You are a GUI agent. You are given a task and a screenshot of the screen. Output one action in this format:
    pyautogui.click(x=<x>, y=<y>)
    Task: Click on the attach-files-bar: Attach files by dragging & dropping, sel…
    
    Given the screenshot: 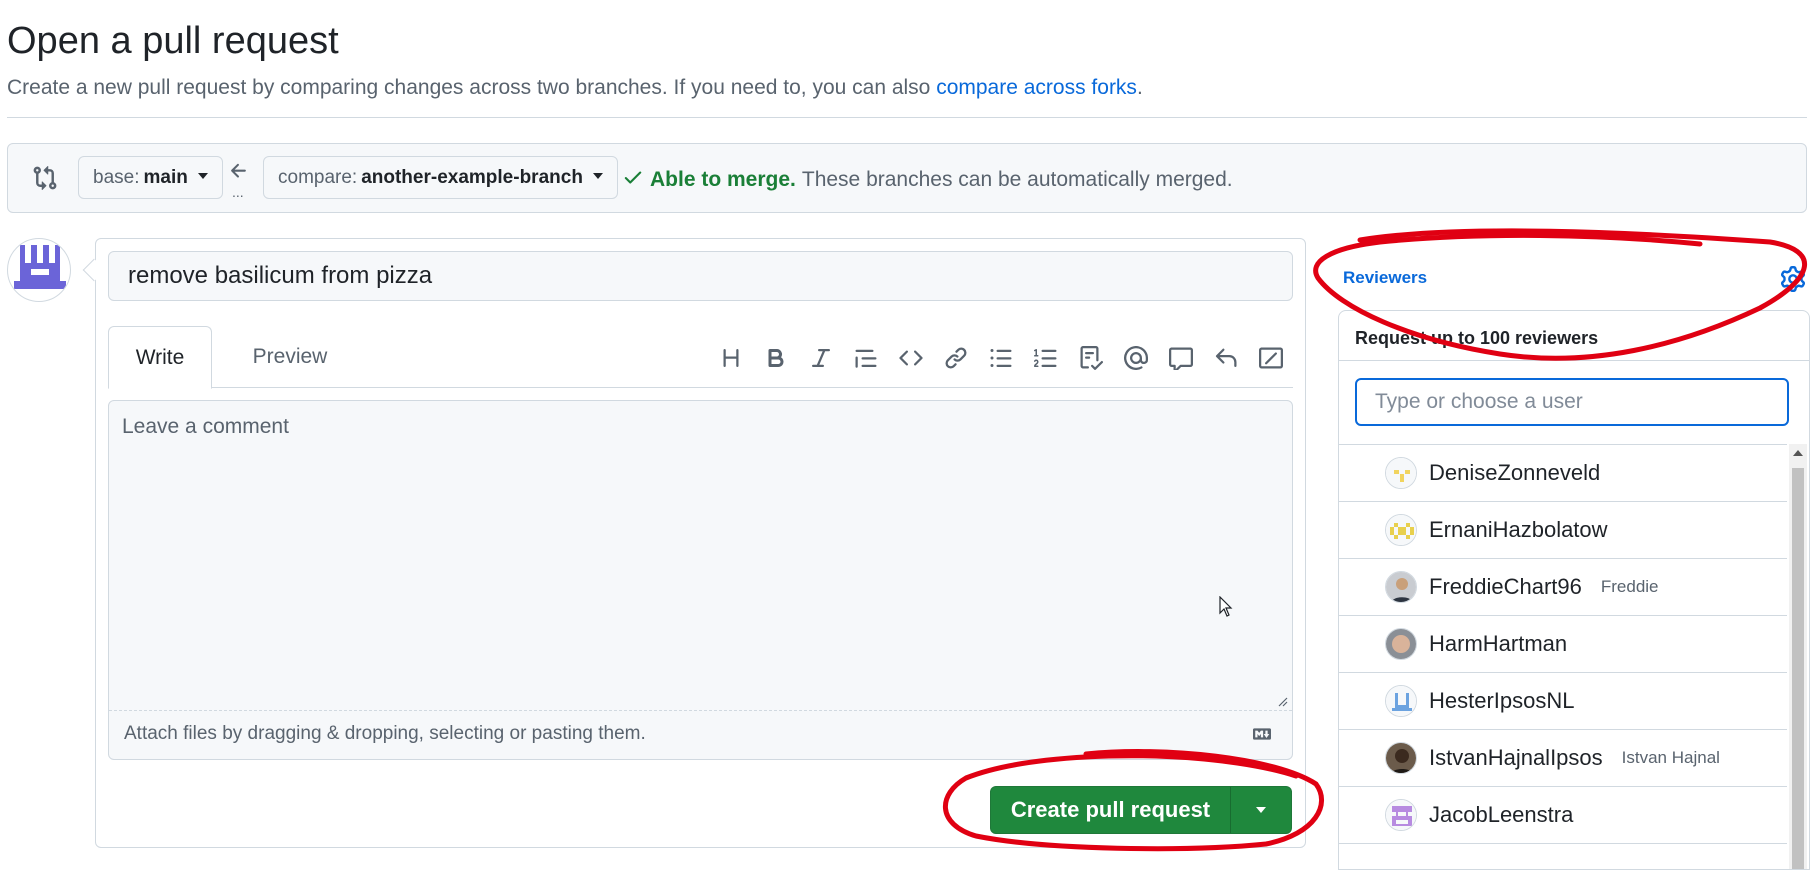 What is the action you would take?
    pyautogui.click(x=700, y=734)
    